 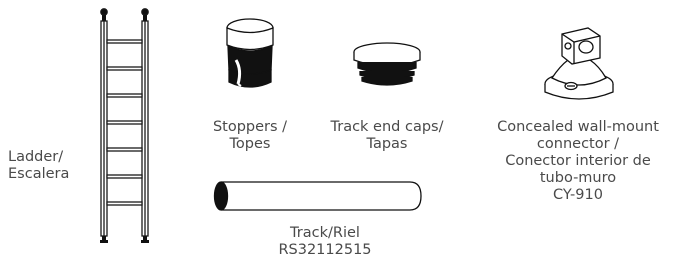 What do you see at coordinates (39, 174) in the screenshot?
I see `ladder-label-line2: Escalera` at bounding box center [39, 174].